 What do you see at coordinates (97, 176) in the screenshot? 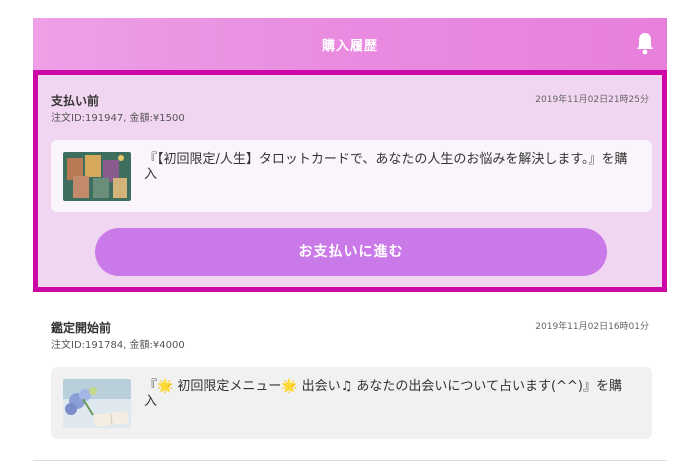
I see `tarot-cards-thumbnail` at bounding box center [97, 176].